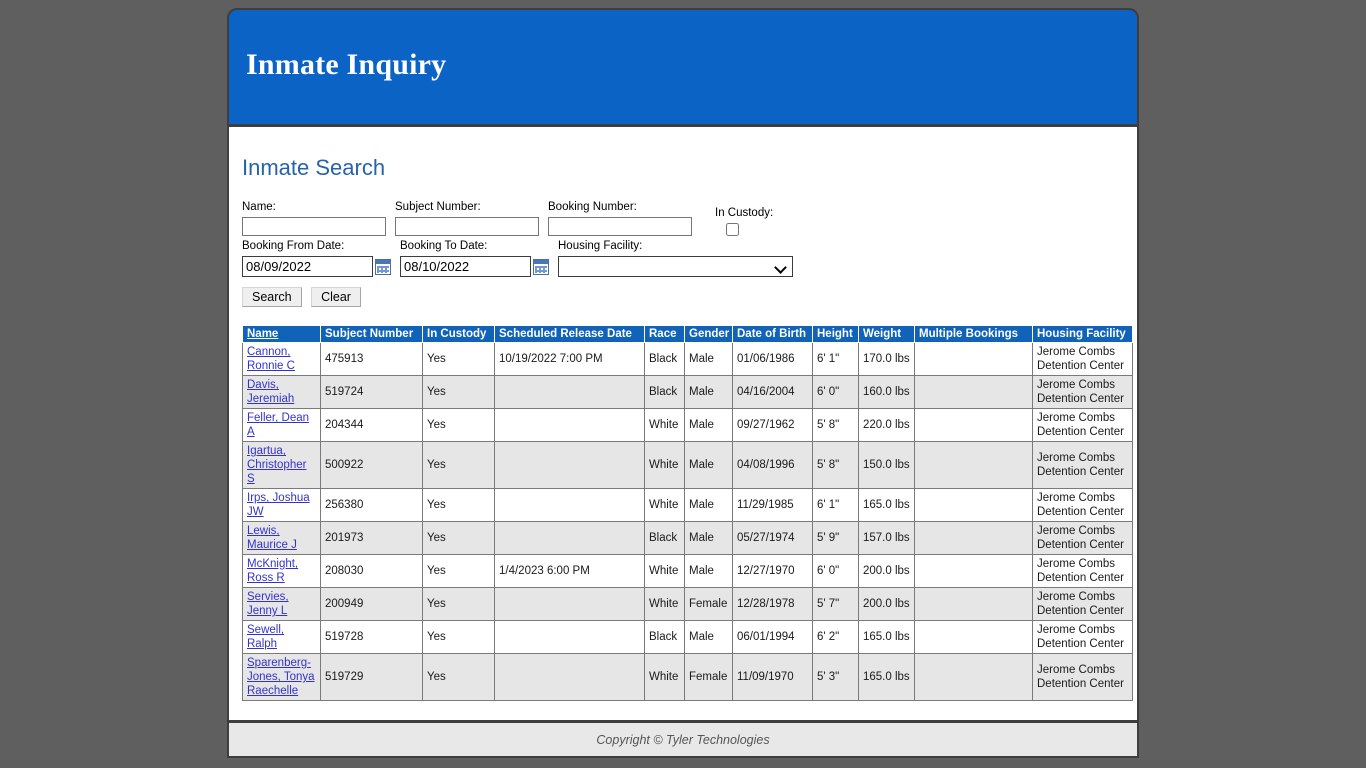  What do you see at coordinates (371, 392) in the screenshot?
I see `cell-subject-number: 519724` at bounding box center [371, 392].